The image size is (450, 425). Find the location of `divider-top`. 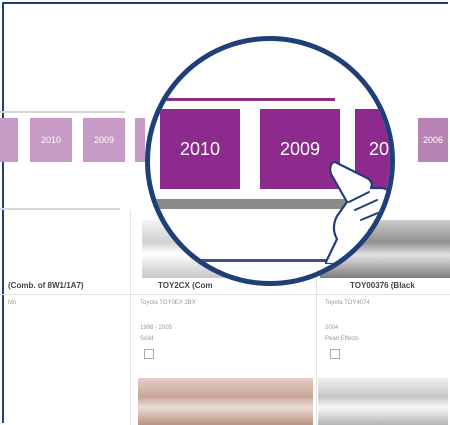

divider-top is located at coordinates (62, 112).